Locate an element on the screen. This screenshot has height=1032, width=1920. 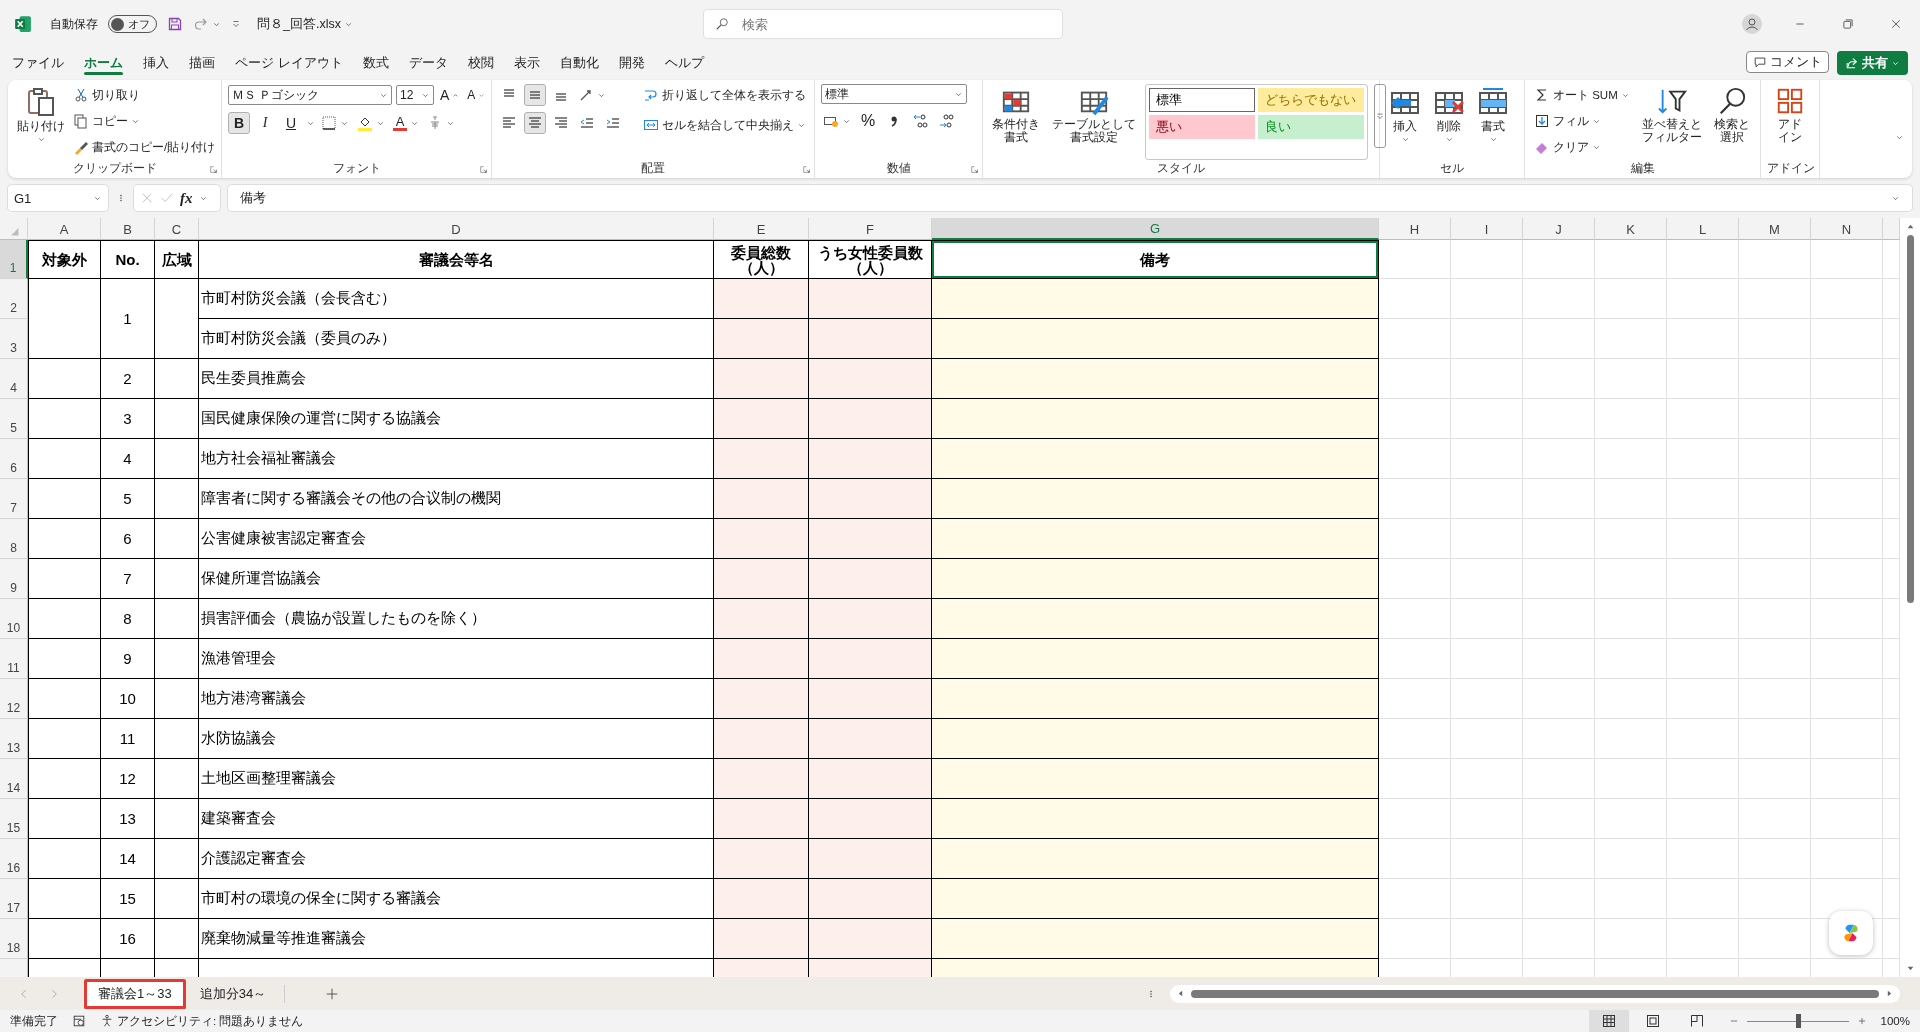
column-header: E is located at coordinates (761, 229).